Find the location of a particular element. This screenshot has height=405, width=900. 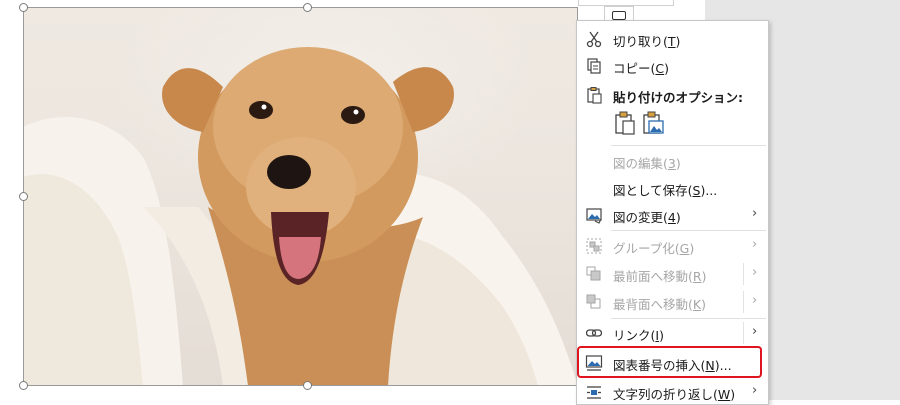

menu-item-change-picture: 図の変更(4) › is located at coordinates (672, 215).